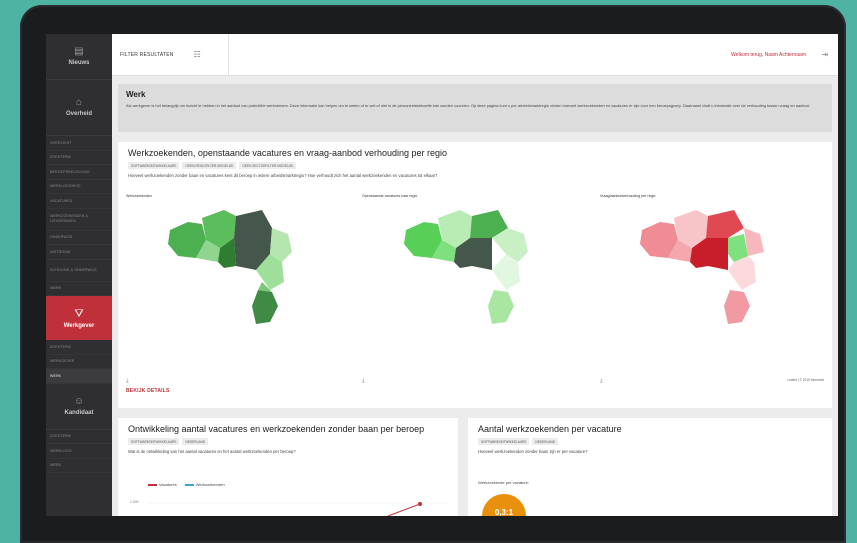 The width and height of the screenshot is (857, 543). I want to click on logout-icon: ⇥, so click(824, 54).